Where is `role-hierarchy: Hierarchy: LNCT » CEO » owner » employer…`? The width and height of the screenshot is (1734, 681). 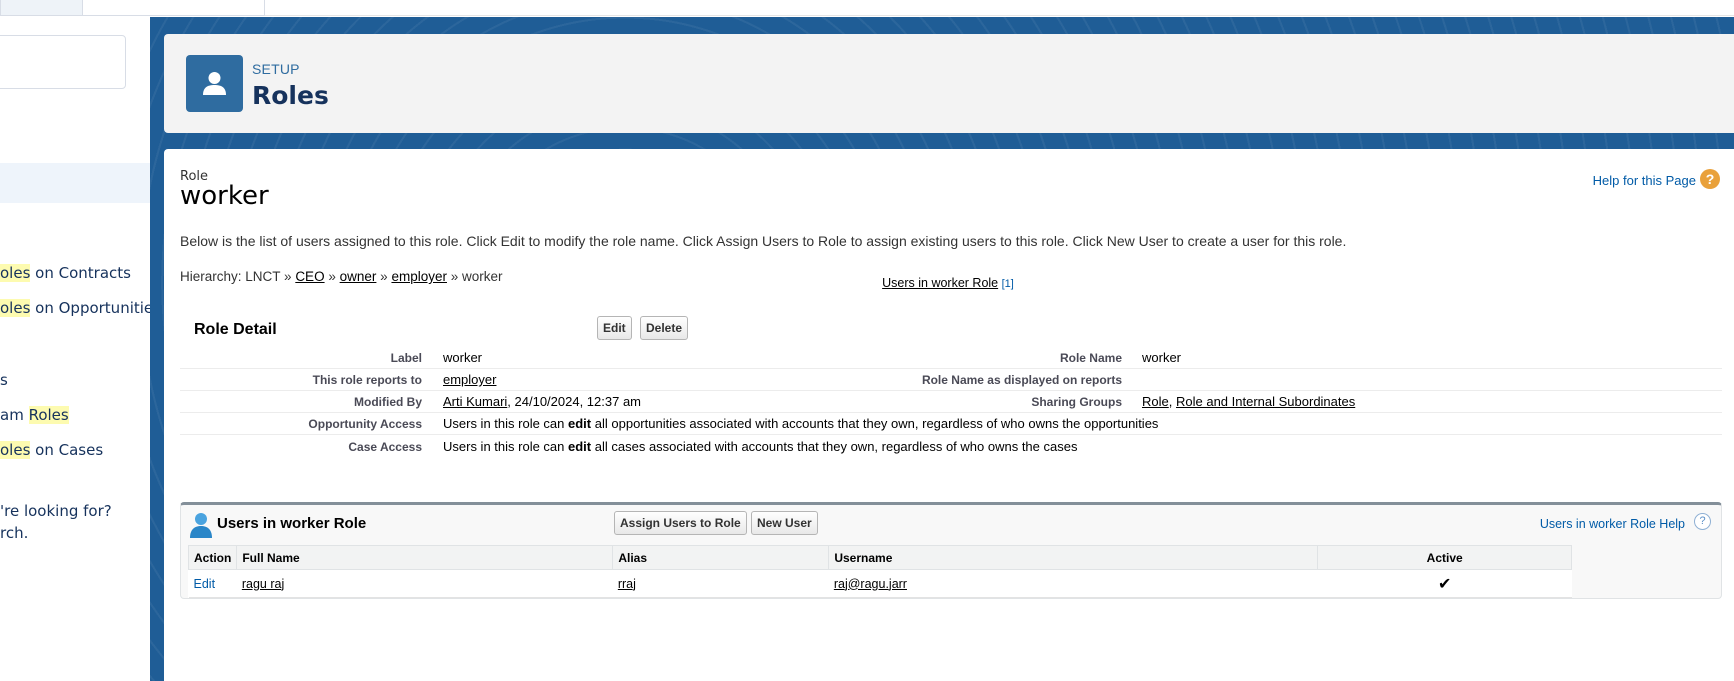
role-hierarchy: Hierarchy: LNCT » CEO » owner » employer… is located at coordinates (341, 276).